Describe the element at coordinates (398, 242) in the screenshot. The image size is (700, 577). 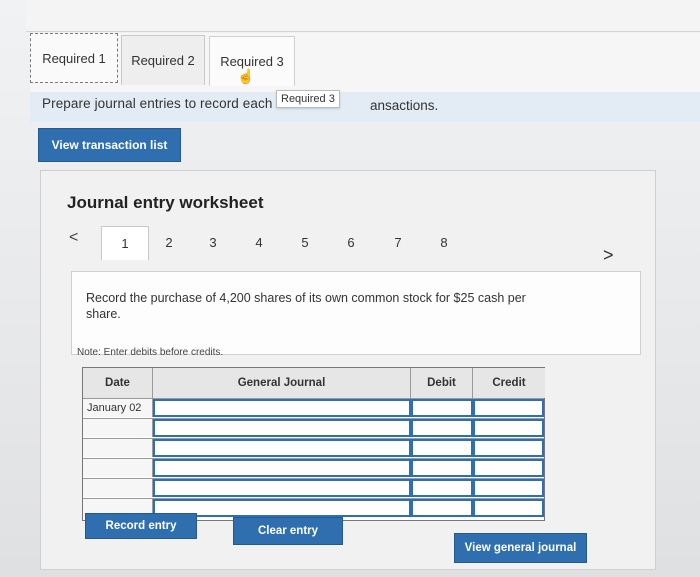
I see `step-7: 7` at that location.